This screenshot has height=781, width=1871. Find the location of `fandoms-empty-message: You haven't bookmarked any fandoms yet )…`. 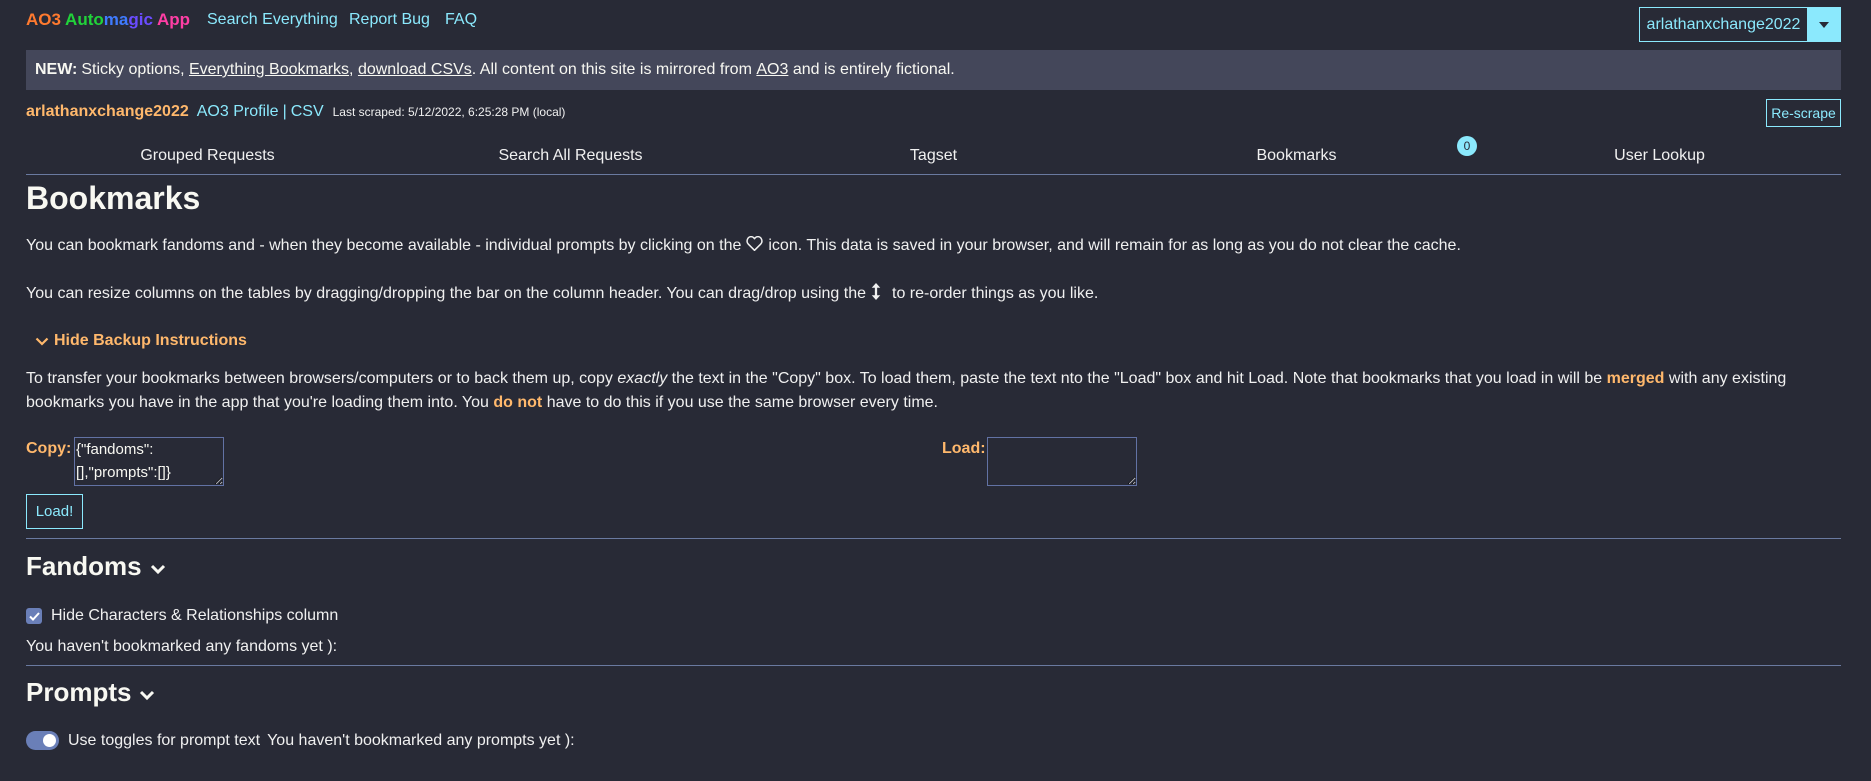

fandoms-empty-message: You haven't bookmarked any fandoms yet )… is located at coordinates (182, 646).